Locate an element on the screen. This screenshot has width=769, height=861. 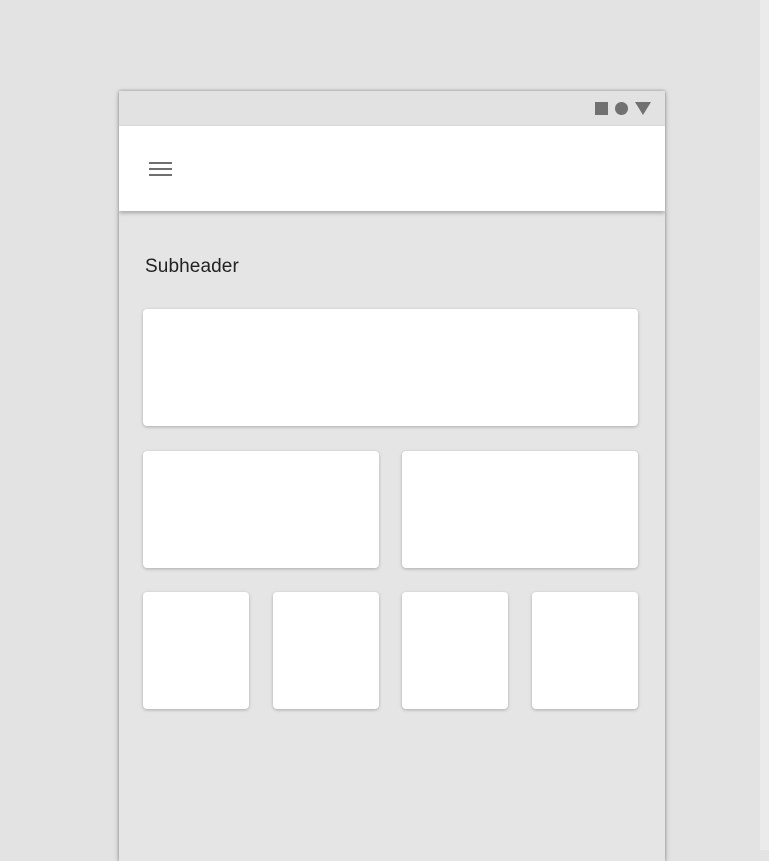
triangle-icon is located at coordinates (643, 108).